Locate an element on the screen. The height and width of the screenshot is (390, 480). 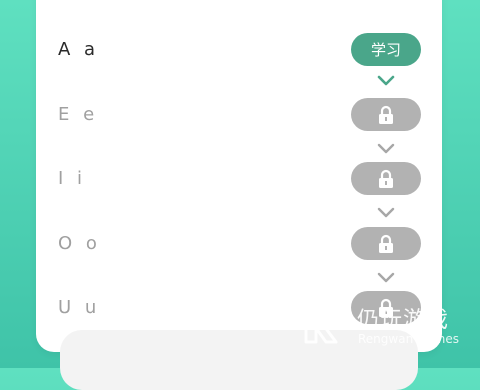
locked-button-e is located at coordinates (386, 114).